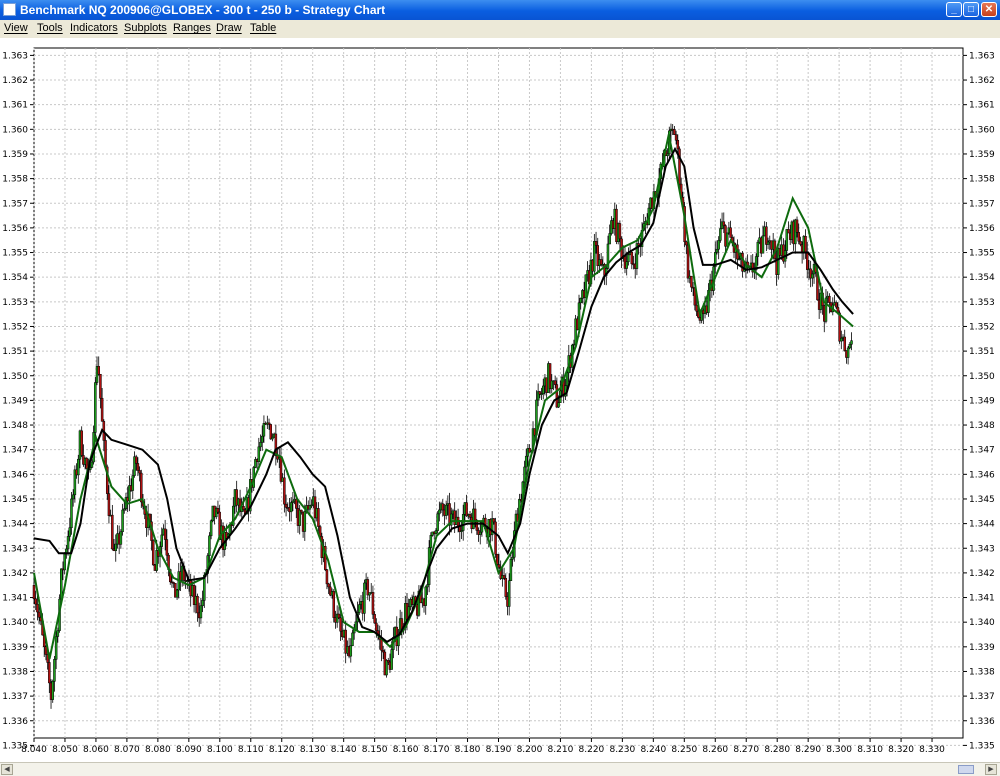  I want to click on y-tick-label-right: 1.347, so click(982, 451).